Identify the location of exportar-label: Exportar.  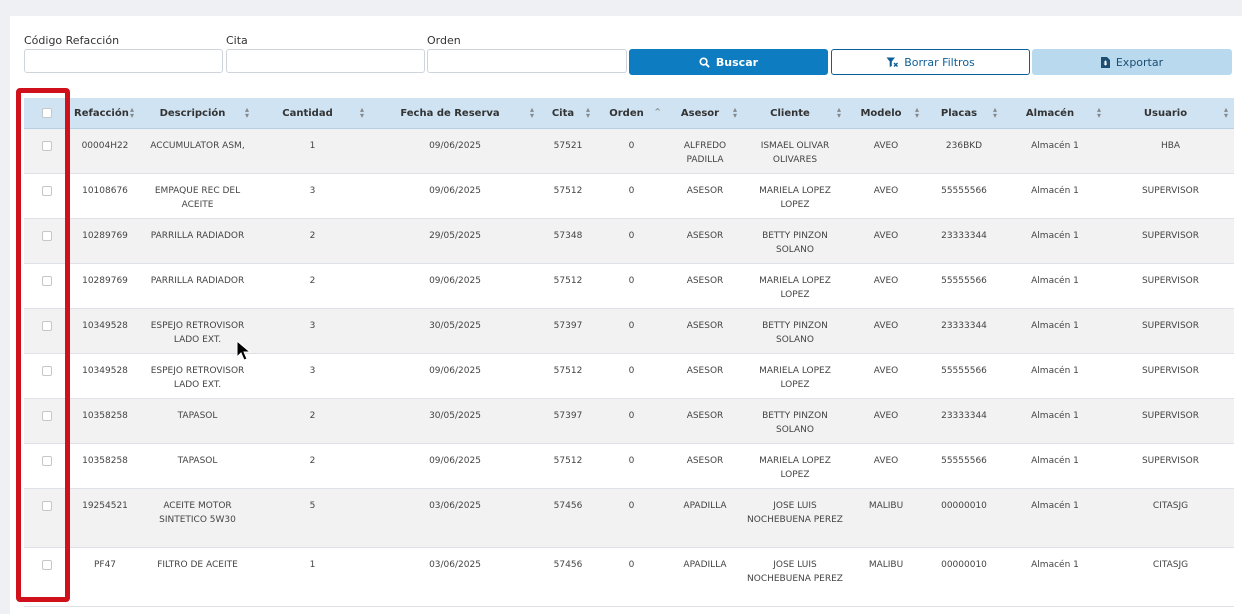
(1139, 62).